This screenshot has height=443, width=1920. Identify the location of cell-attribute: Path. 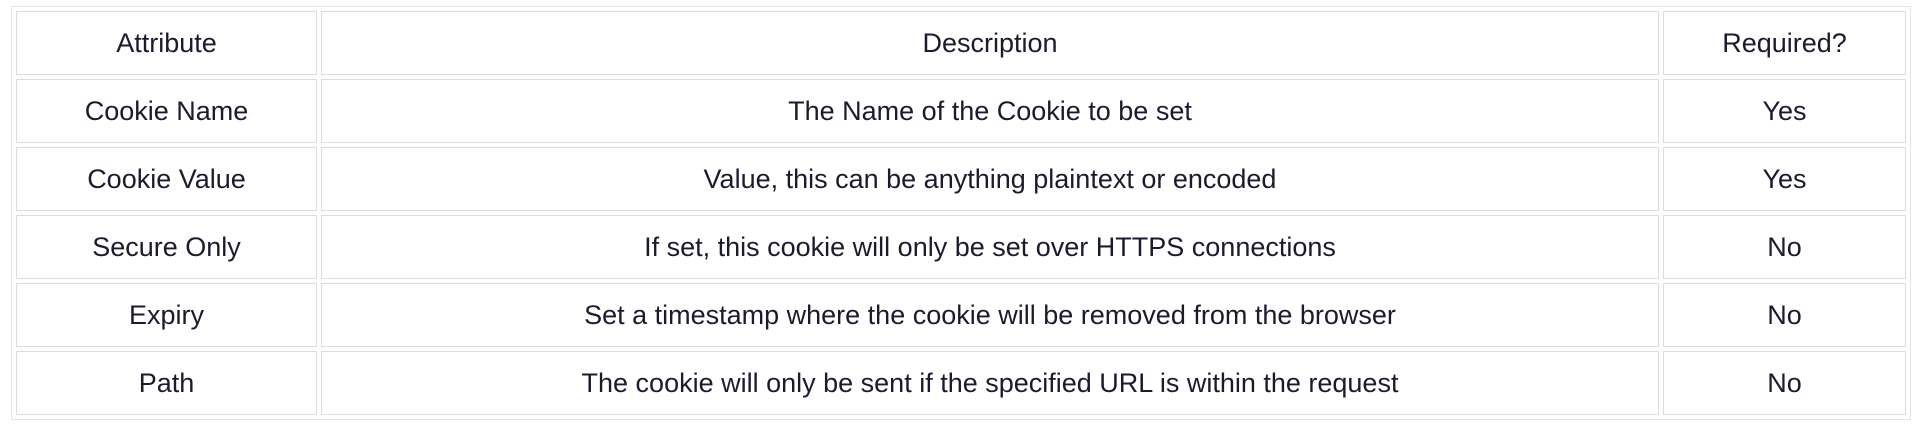
(166, 383).